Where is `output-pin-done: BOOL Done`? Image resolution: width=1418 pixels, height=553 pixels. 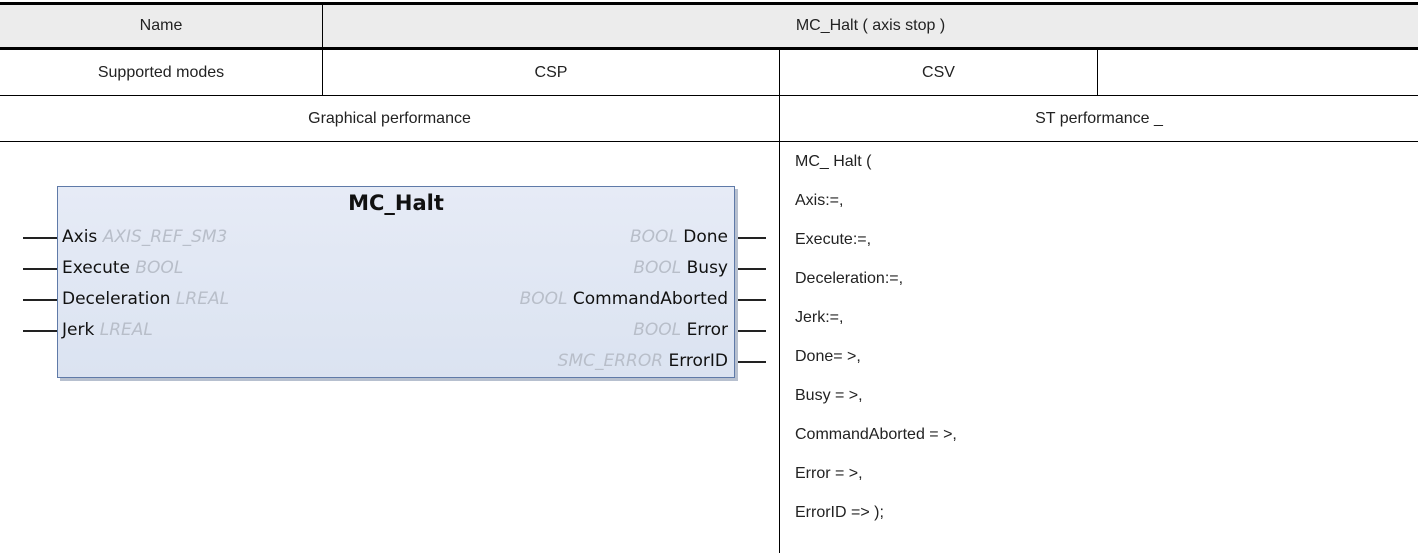
output-pin-done: BOOL Done is located at coordinates (679, 237).